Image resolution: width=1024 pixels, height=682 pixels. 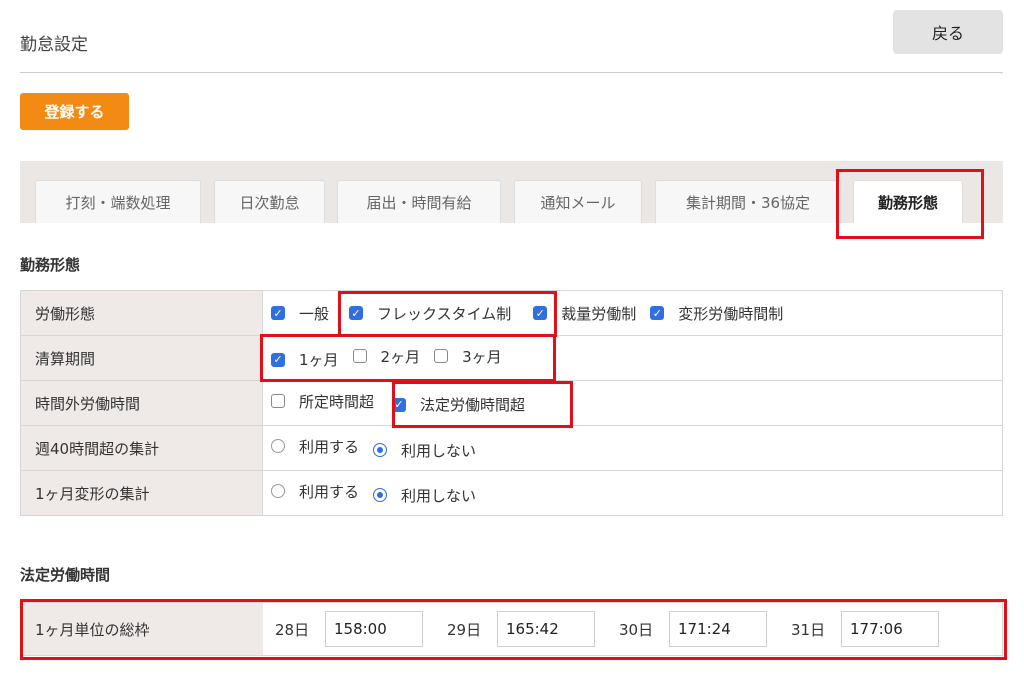 I want to click on tab-notification-mail: 通知メール, so click(x=578, y=201).